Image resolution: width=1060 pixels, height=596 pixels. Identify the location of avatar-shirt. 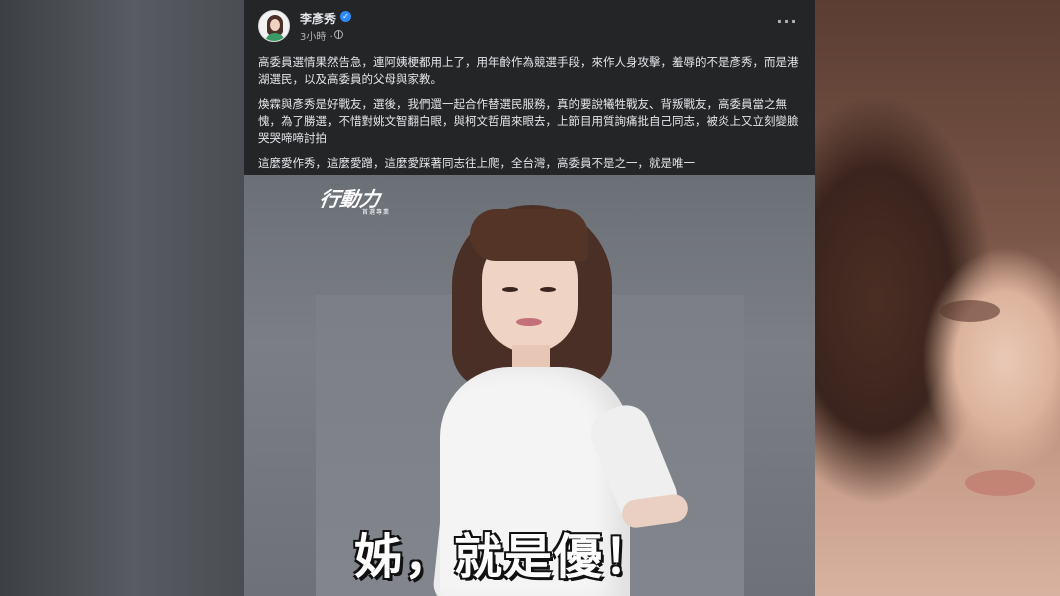
(275, 37).